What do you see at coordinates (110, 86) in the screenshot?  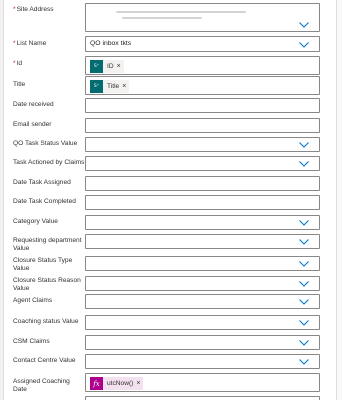 I see `title-token: S⁺ Title ×` at bounding box center [110, 86].